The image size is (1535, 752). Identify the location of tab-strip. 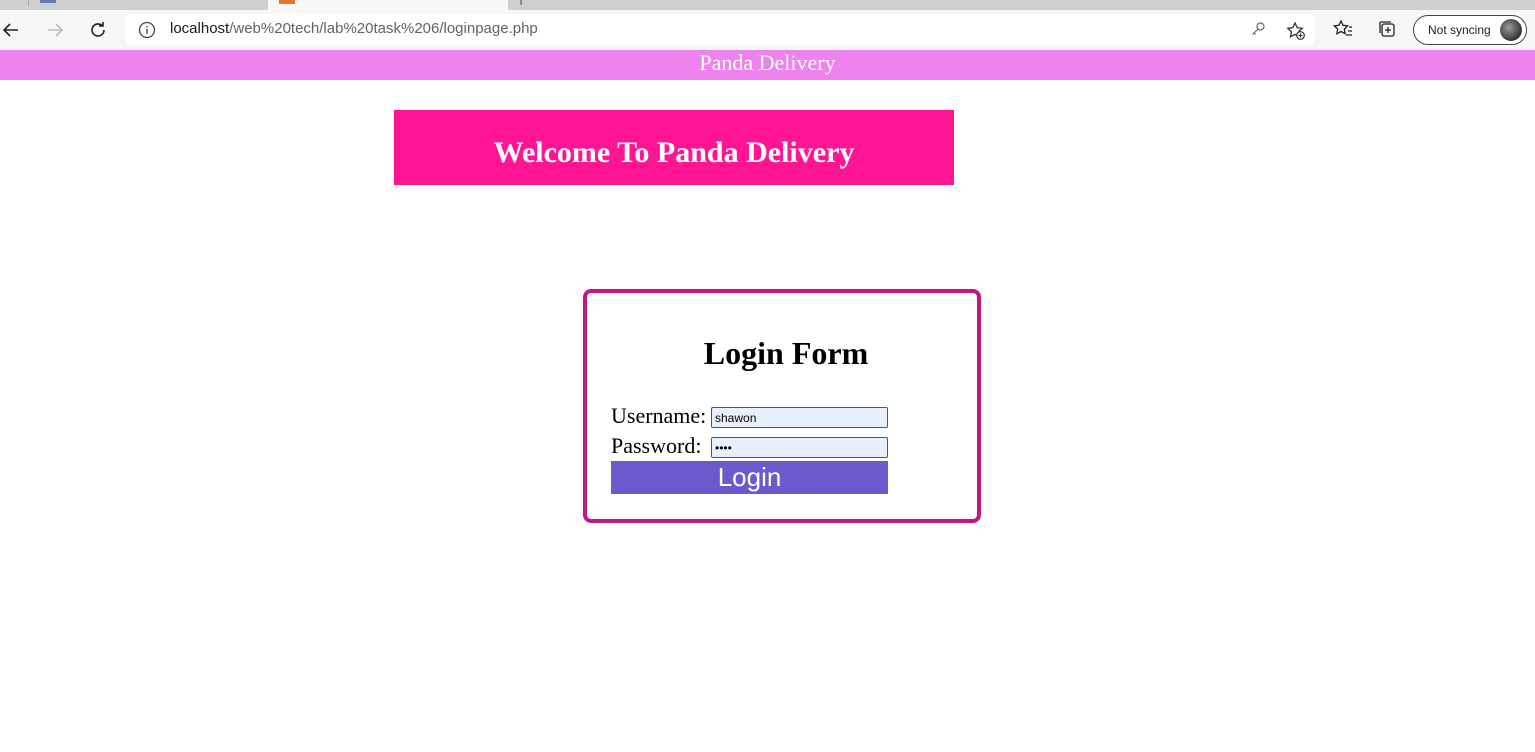
(767, 5).